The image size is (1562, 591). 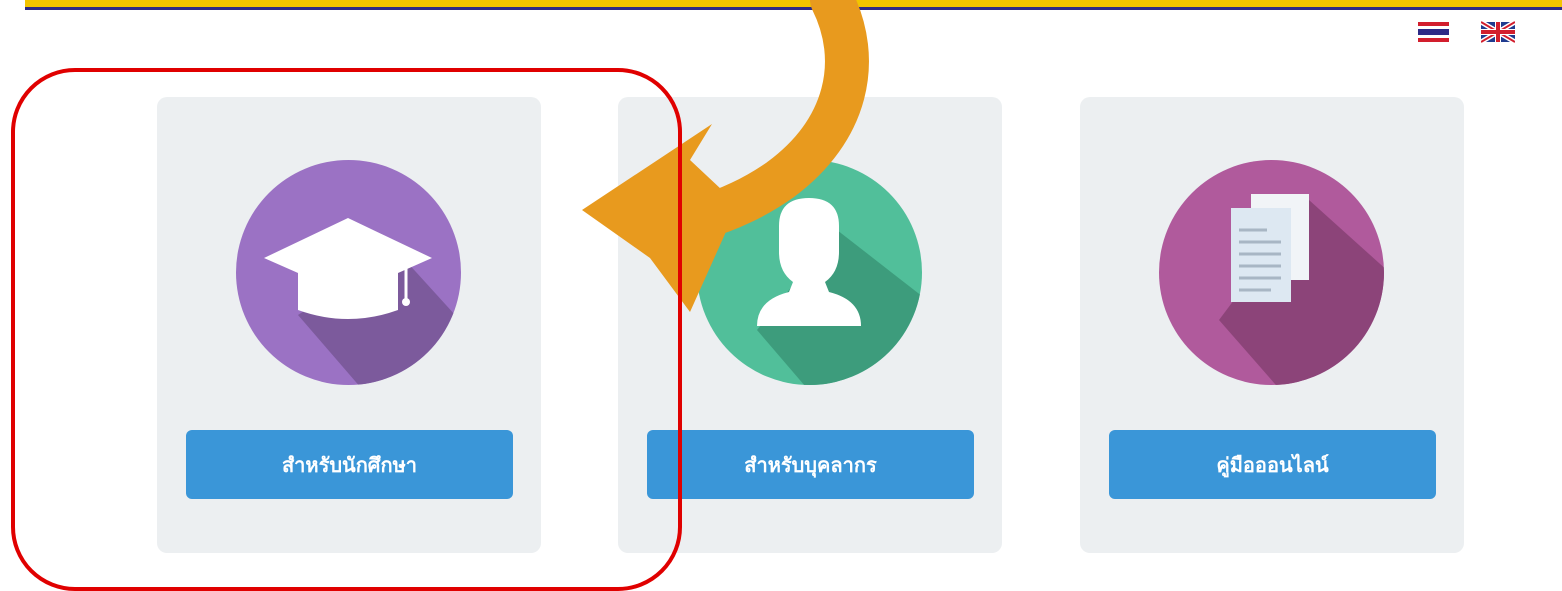 I want to click on top-banner-bar, so click(x=793, y=5).